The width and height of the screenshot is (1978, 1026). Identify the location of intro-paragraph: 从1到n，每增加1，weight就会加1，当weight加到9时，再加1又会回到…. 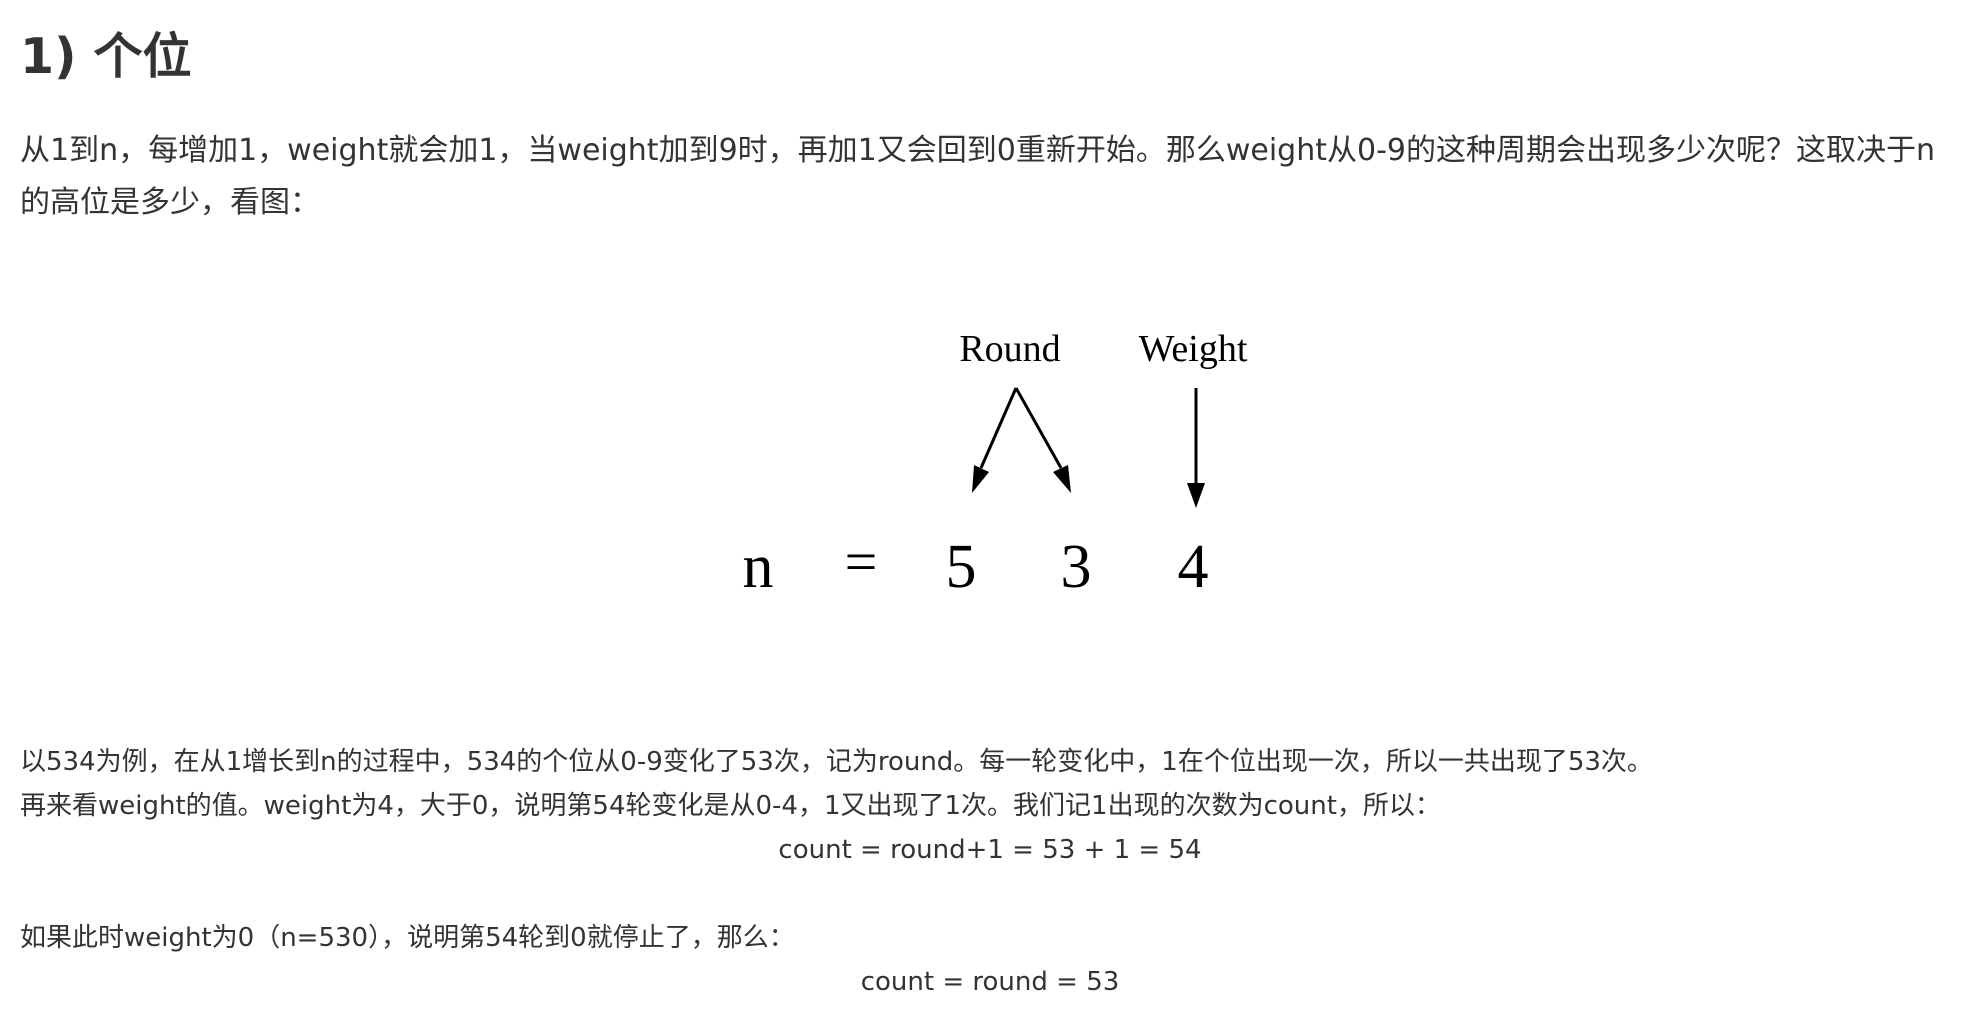
(977, 176).